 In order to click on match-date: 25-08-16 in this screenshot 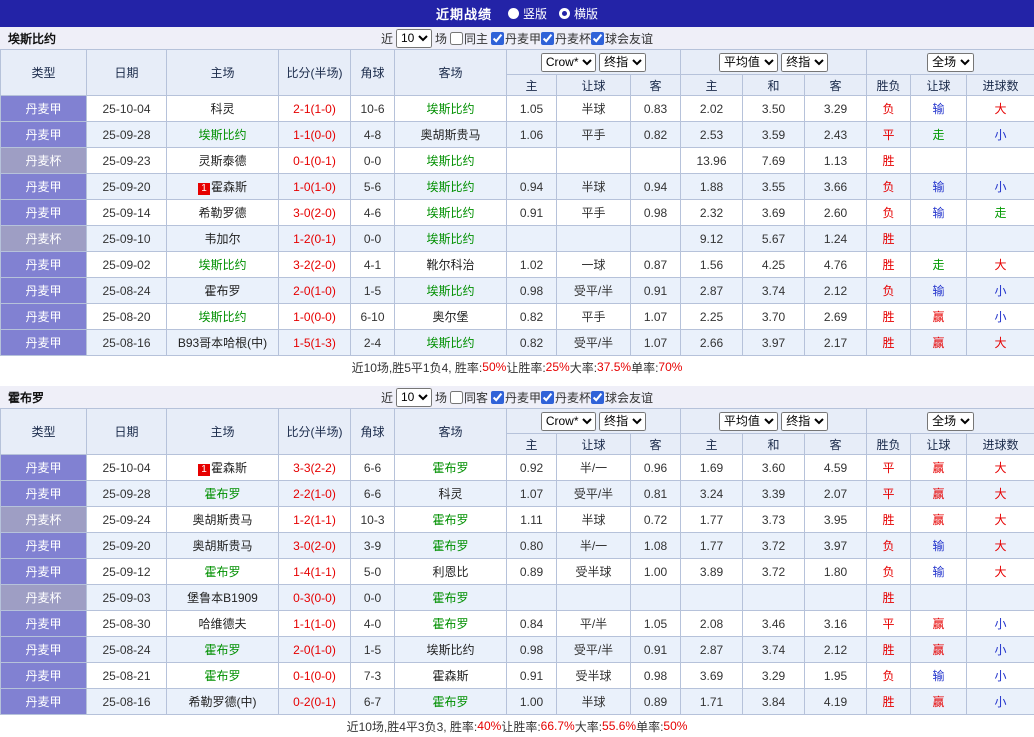, I will do `click(127, 702)`.